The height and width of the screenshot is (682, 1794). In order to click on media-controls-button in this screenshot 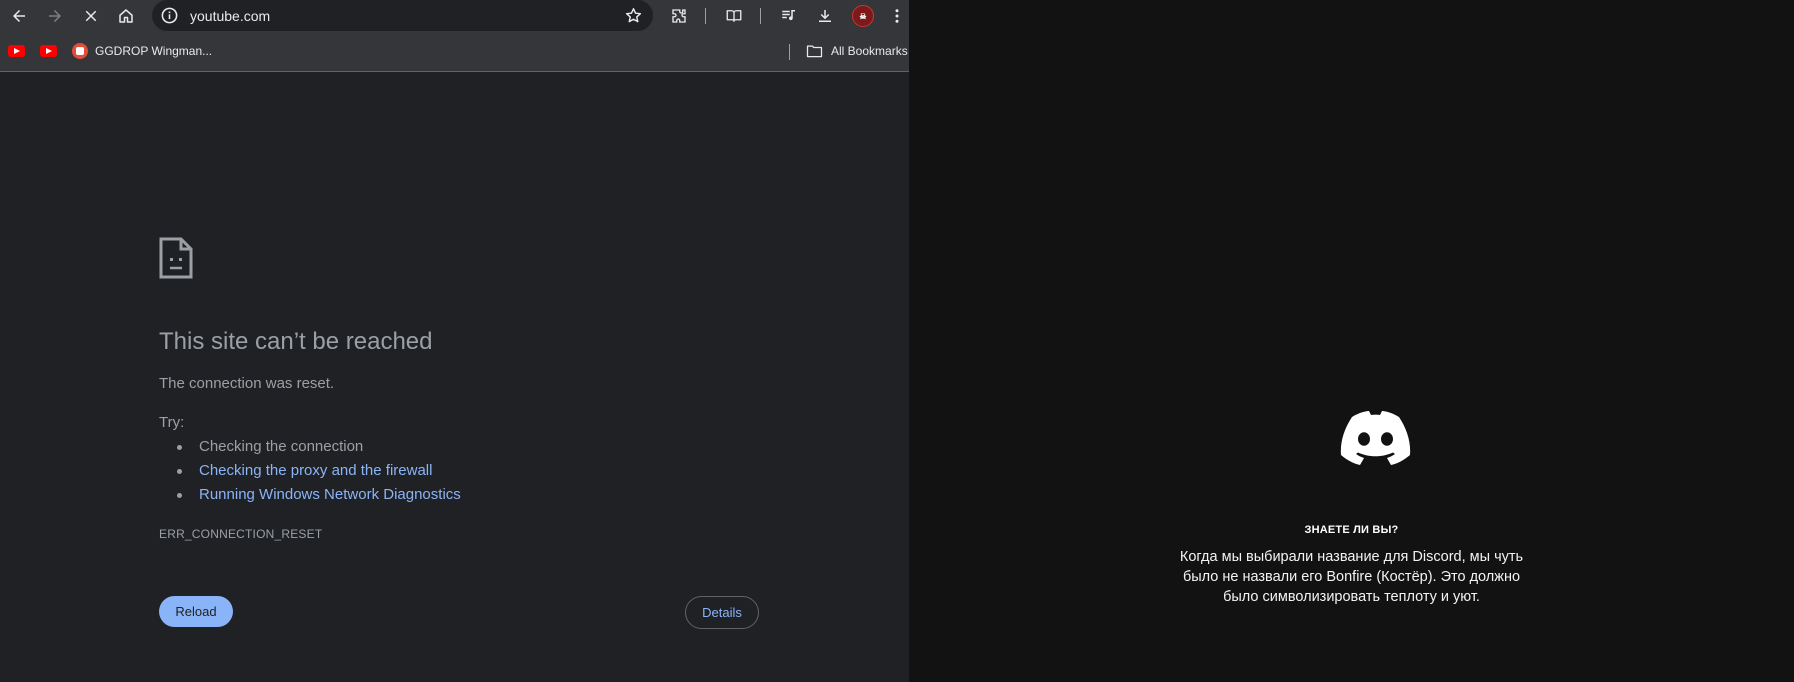, I will do `click(789, 16)`.